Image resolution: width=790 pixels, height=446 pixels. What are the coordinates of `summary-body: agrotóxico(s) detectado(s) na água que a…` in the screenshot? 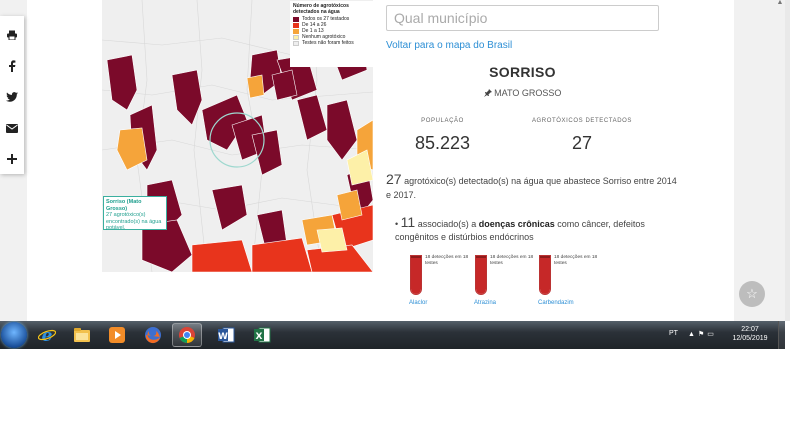 It's located at (531, 188).